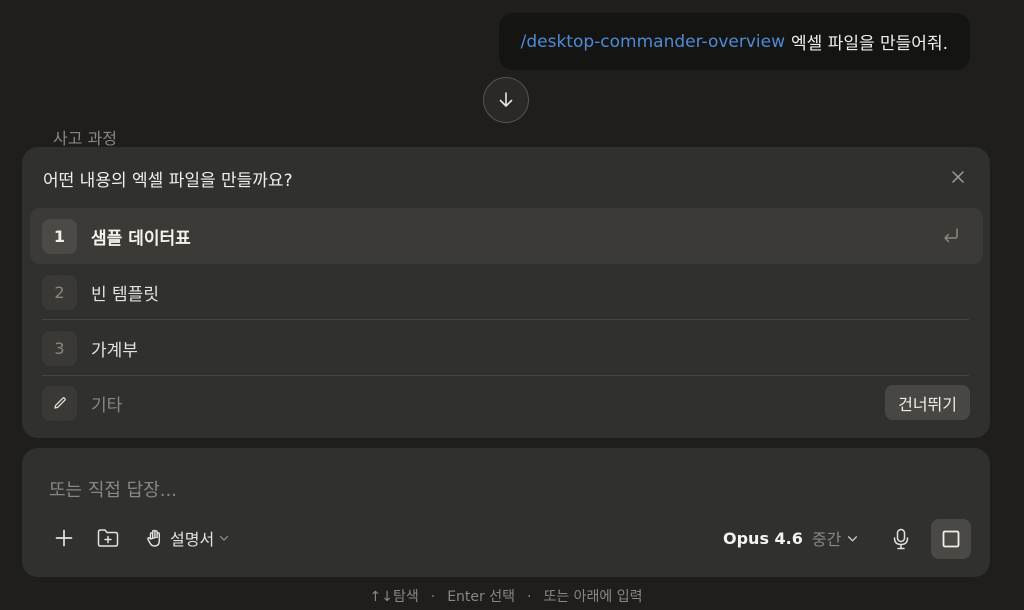  I want to click on thinking-process-toggle: 사고 과정, so click(85, 137).